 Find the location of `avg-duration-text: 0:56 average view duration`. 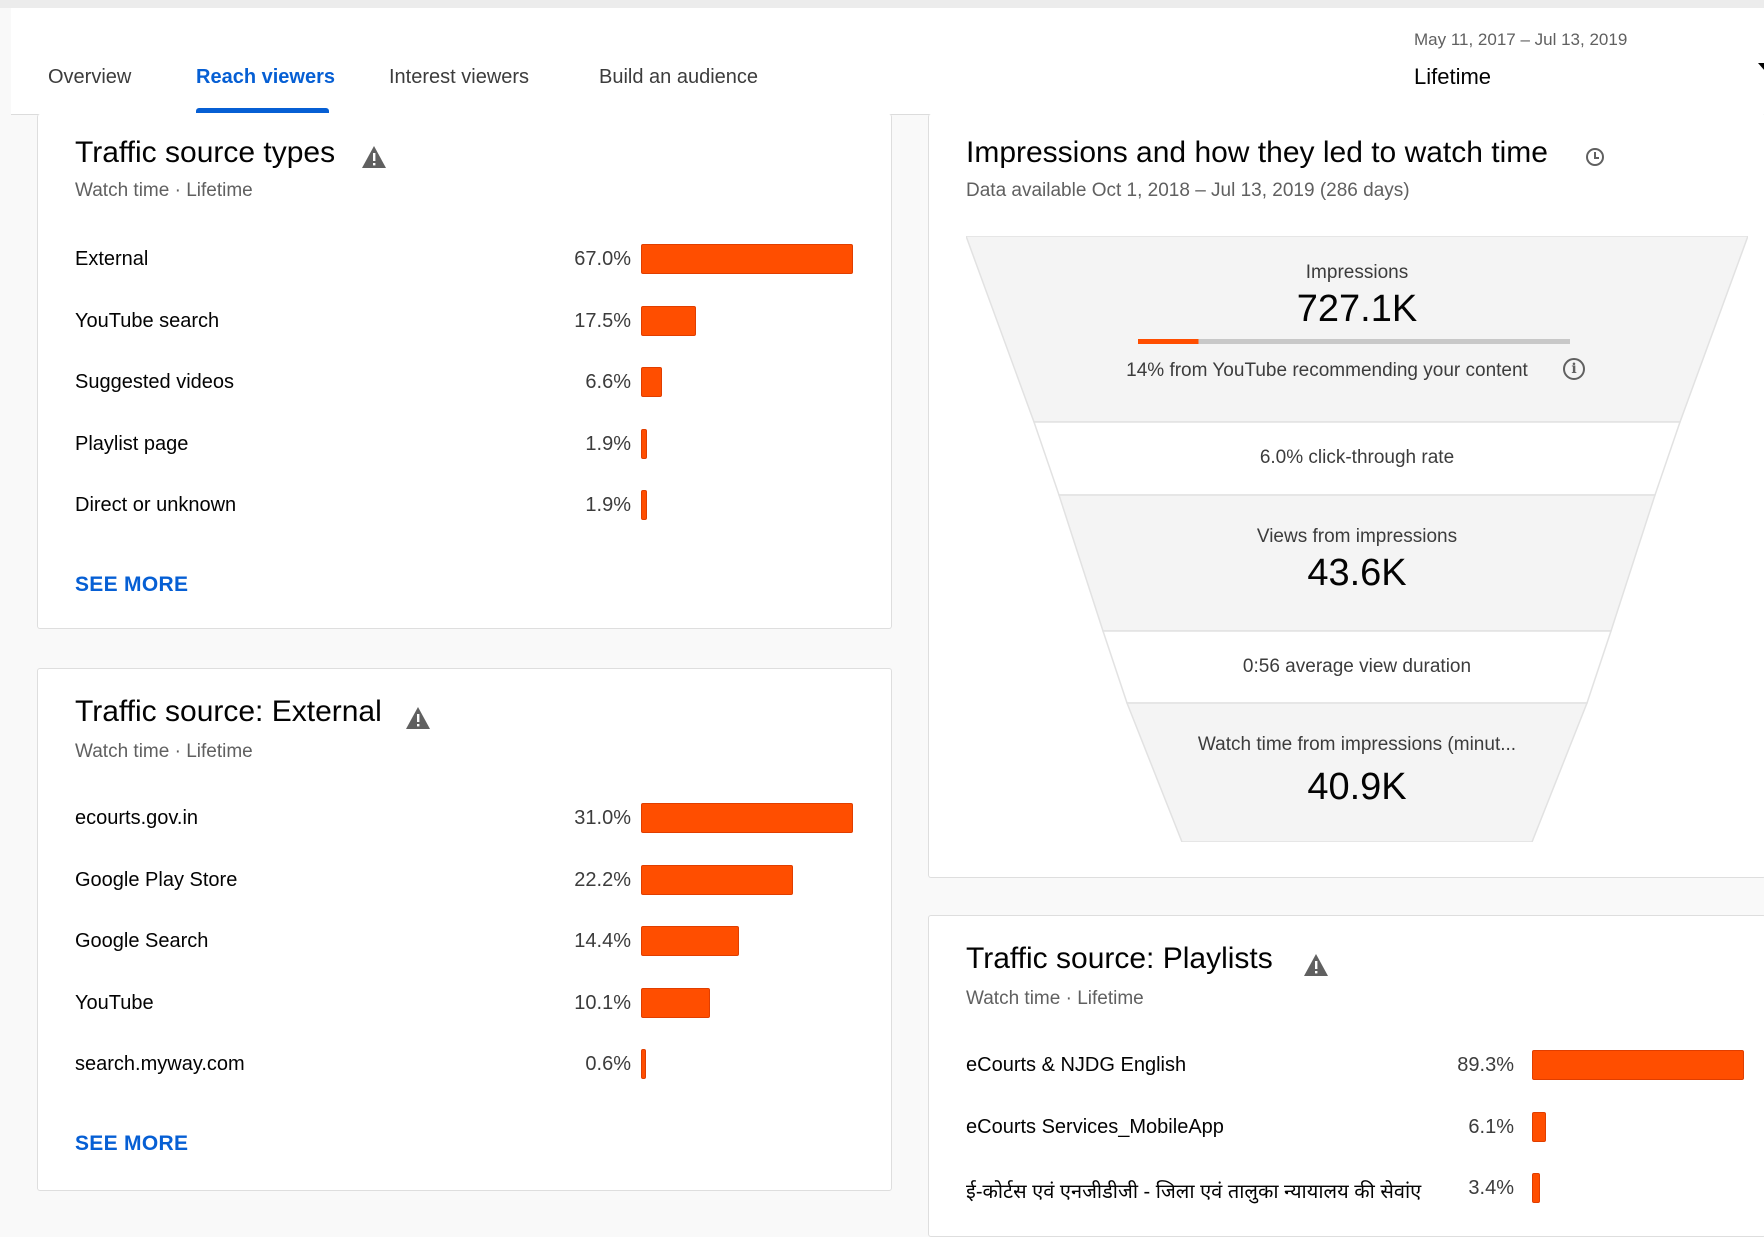

avg-duration-text: 0:56 average view duration is located at coordinates (1357, 666).